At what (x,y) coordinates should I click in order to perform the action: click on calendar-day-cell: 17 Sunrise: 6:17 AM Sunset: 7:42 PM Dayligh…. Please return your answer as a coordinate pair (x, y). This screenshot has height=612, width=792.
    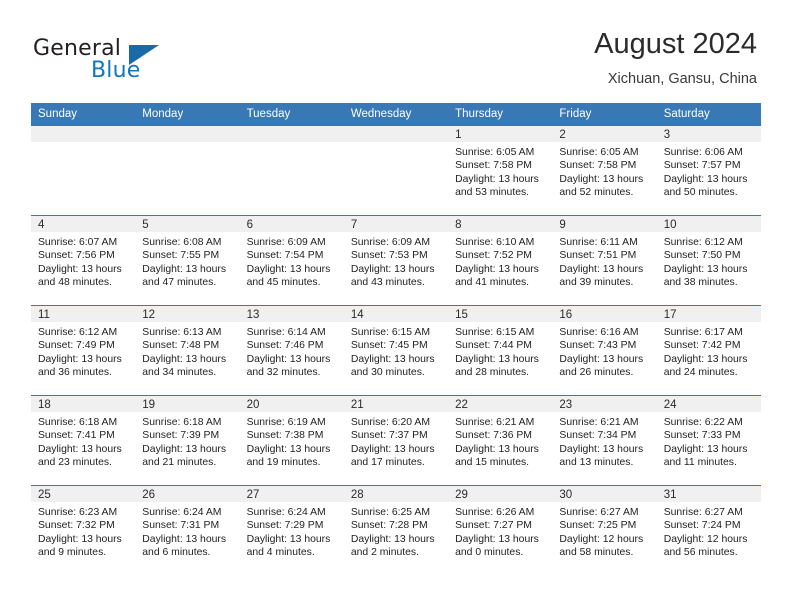
    Looking at the image, I should click on (708, 350).